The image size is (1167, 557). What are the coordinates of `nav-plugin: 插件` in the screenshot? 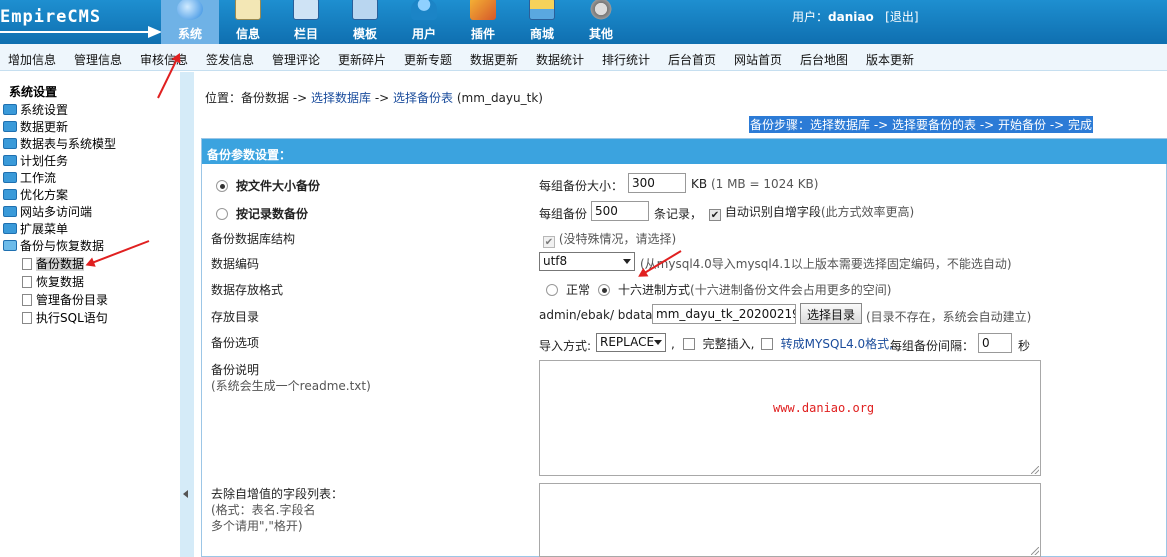 It's located at (483, 22).